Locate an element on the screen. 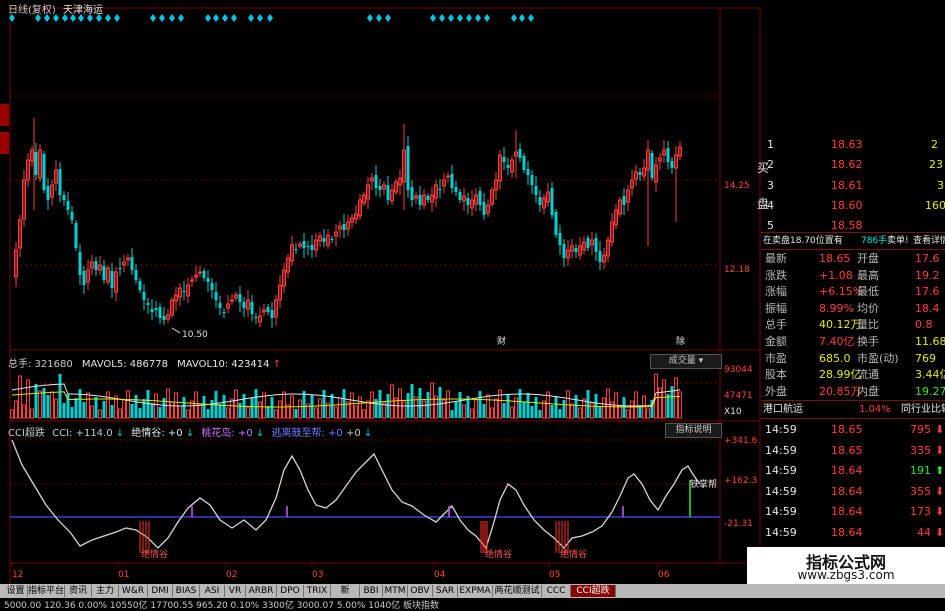 The image size is (945, 611). indicator-help-label: 指标说明 is located at coordinates (693, 430).